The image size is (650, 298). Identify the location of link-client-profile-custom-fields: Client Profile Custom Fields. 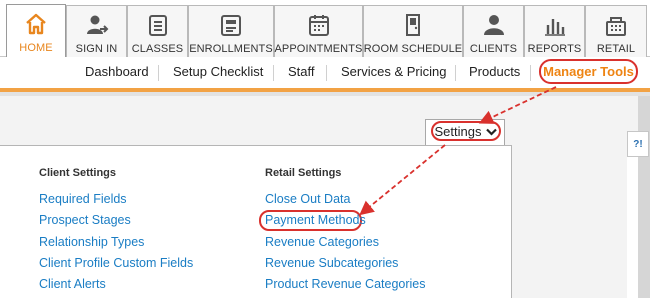
(116, 263).